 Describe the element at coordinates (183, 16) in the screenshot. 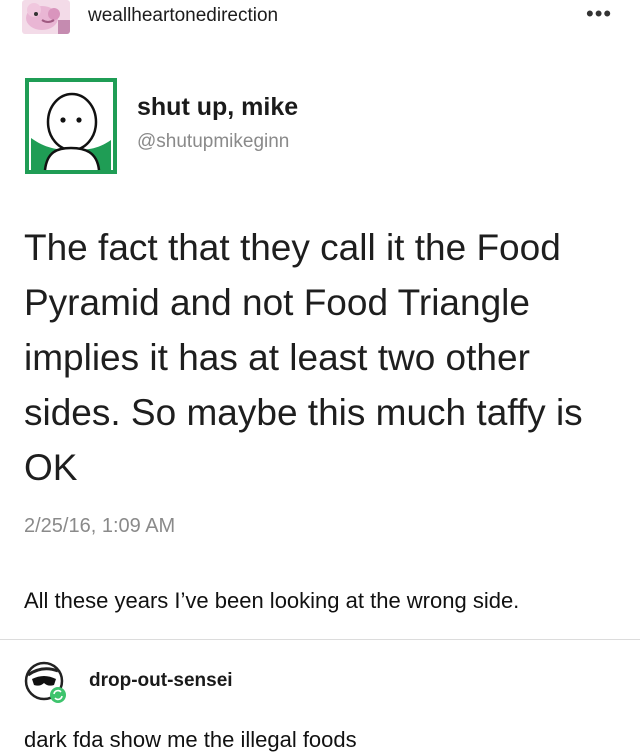

I see `poster-username: weallheartonedirection` at that location.